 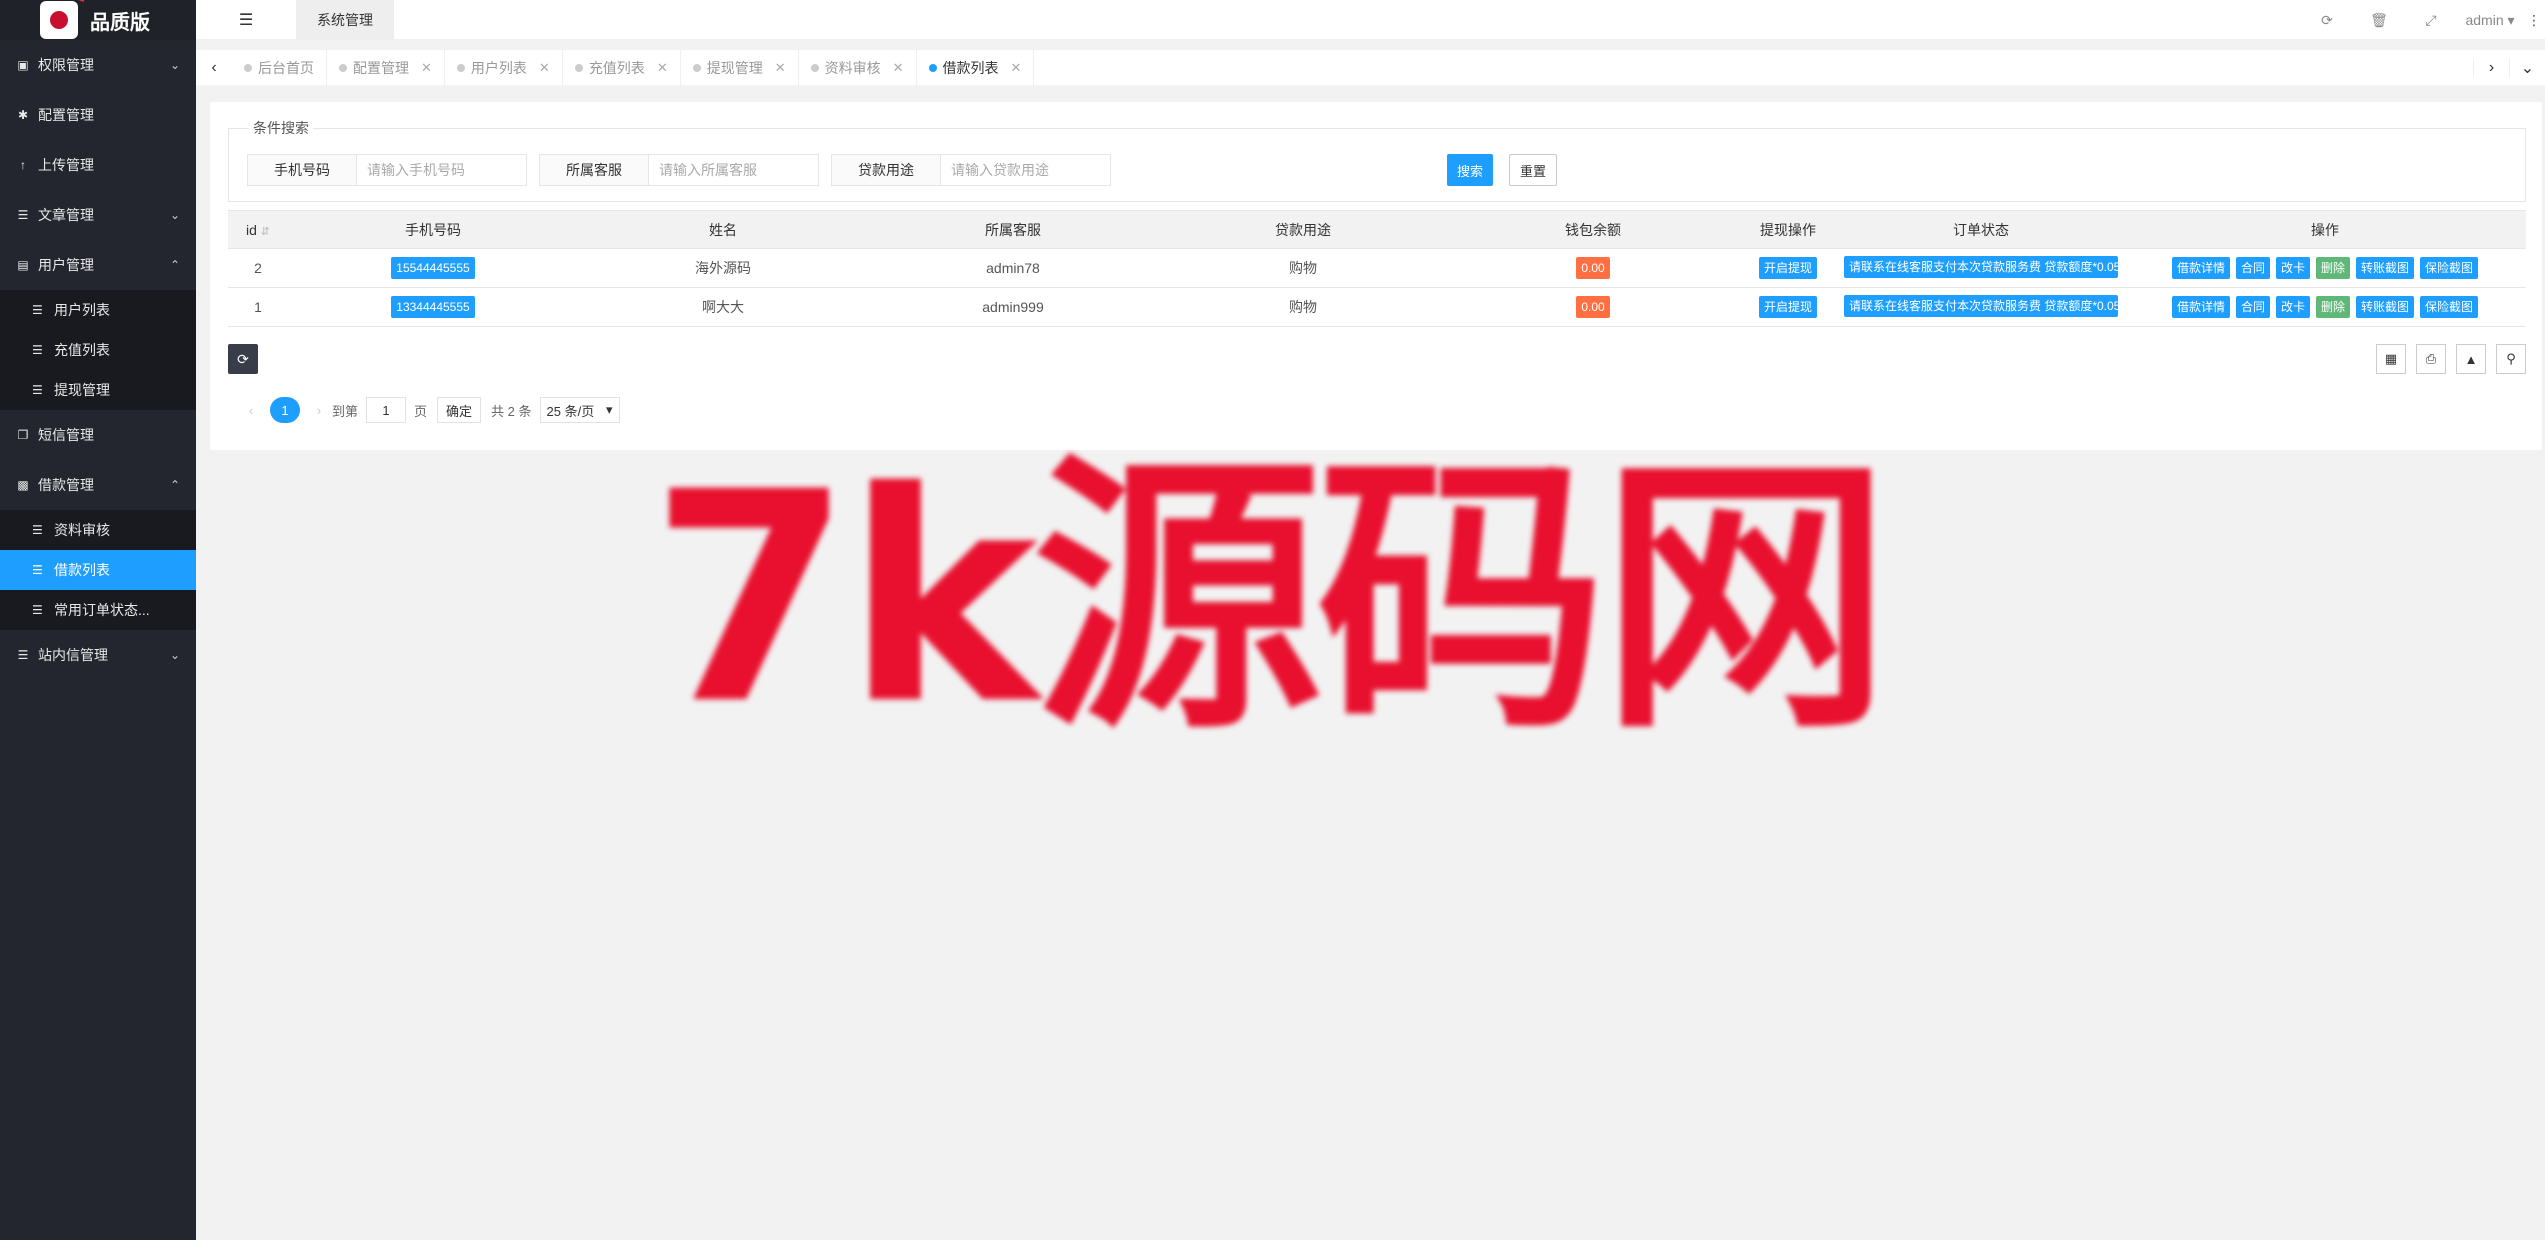 What do you see at coordinates (2431, 359) in the screenshot?
I see `print-icon: ⎙` at bounding box center [2431, 359].